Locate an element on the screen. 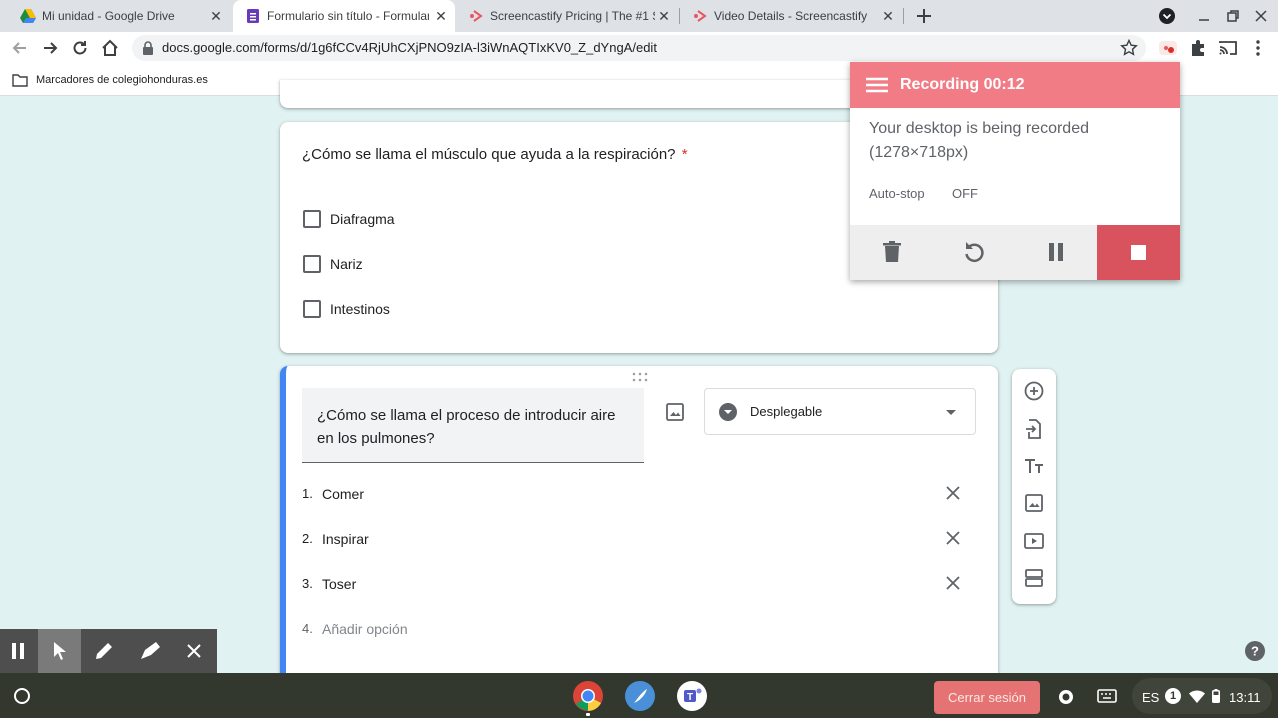 This screenshot has height=718, width=1278. screencastify-extension-icon is located at coordinates (1168, 48).